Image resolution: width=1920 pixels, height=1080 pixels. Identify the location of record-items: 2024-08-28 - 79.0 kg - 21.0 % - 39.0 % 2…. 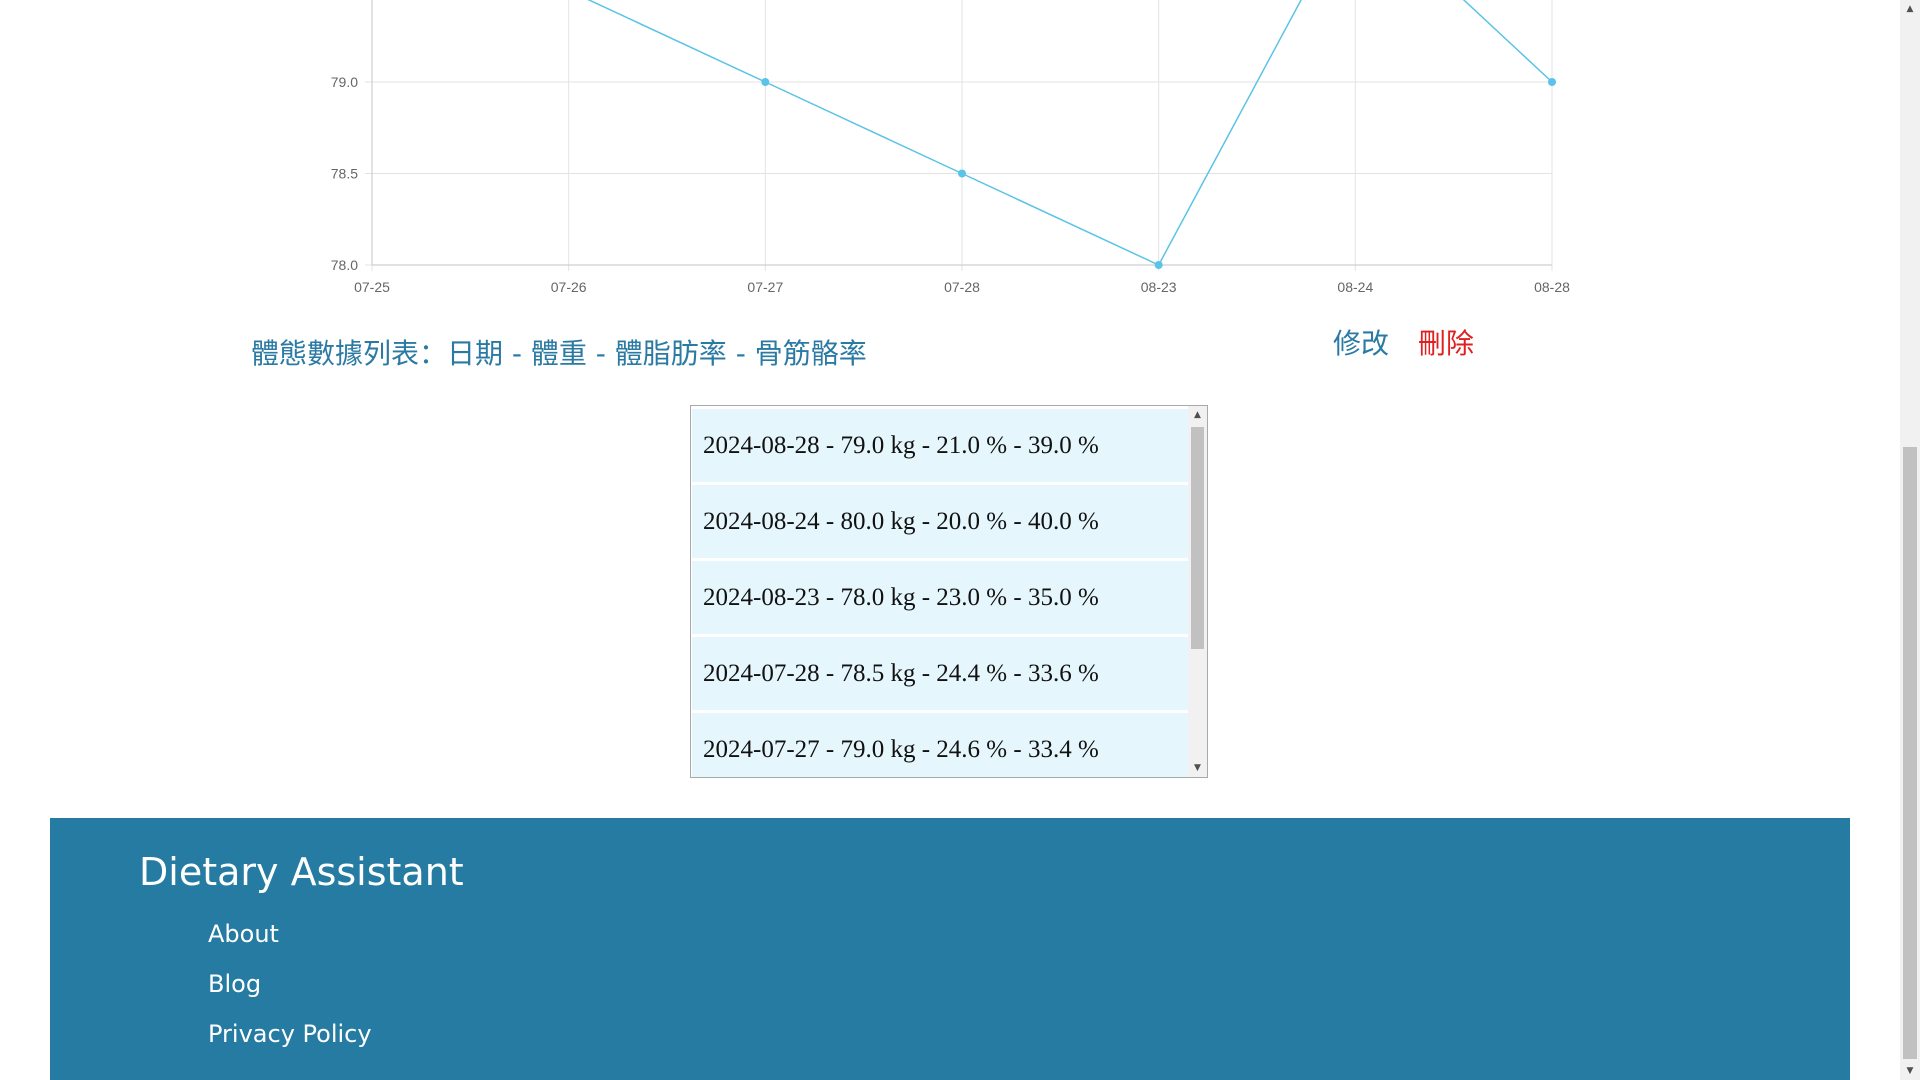
(940, 591).